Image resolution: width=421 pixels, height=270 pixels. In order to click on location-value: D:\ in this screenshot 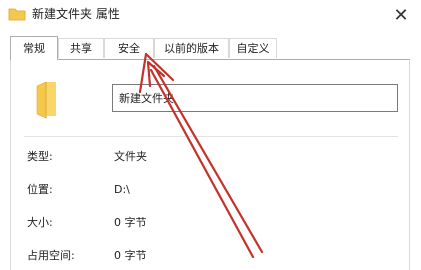, I will do `click(122, 189)`.